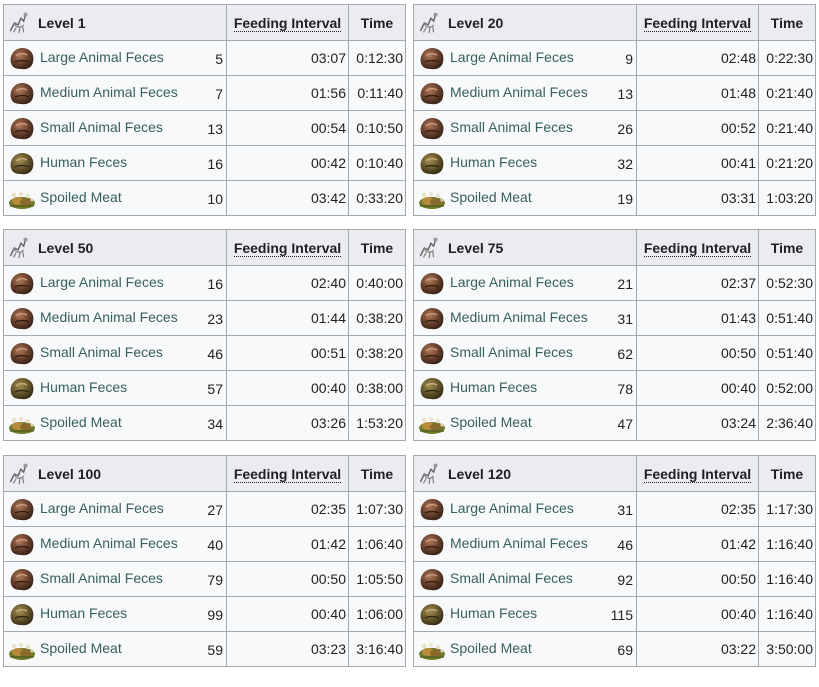 Image resolution: width=819 pixels, height=687 pixels. What do you see at coordinates (697, 283) in the screenshot?
I see `feeding-interval-value: 02:37` at bounding box center [697, 283].